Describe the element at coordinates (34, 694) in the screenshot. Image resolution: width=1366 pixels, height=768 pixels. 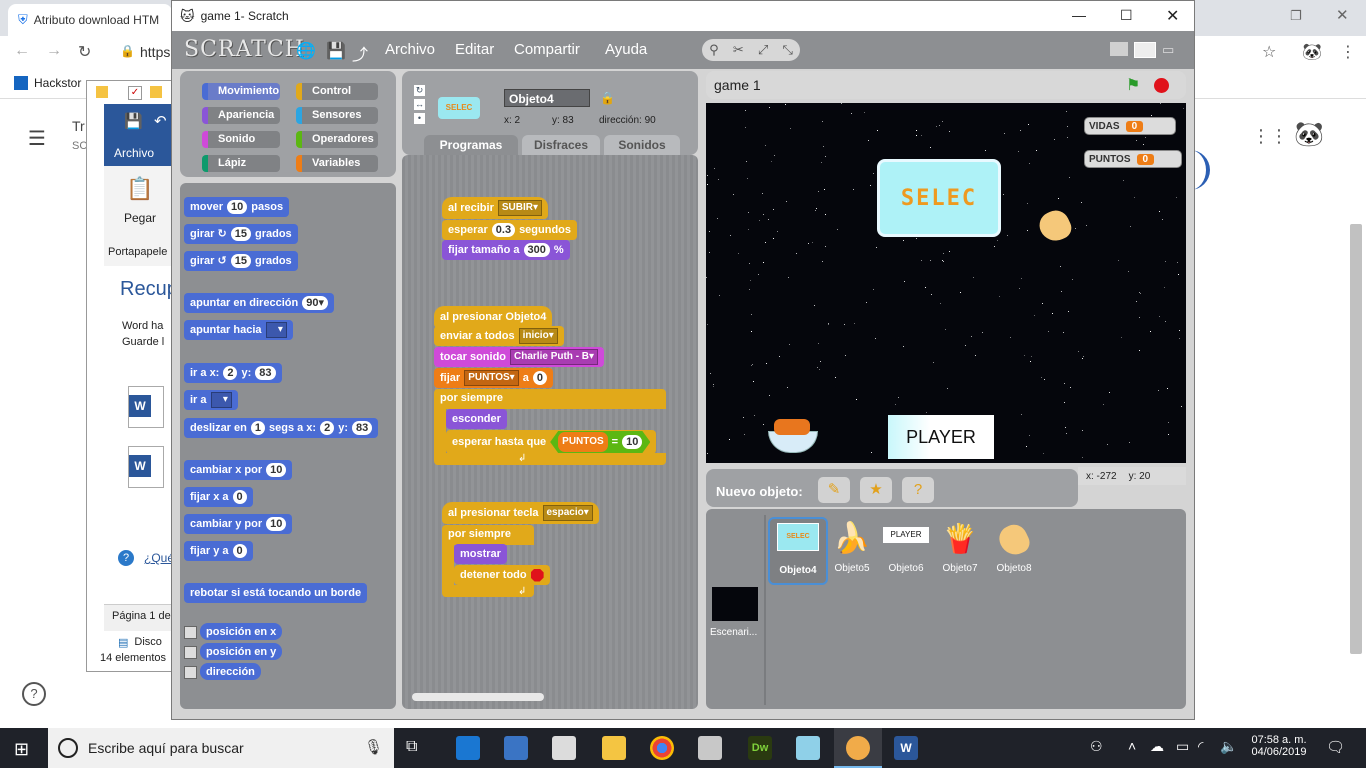
I see `help-circle-icon: ?` at that location.